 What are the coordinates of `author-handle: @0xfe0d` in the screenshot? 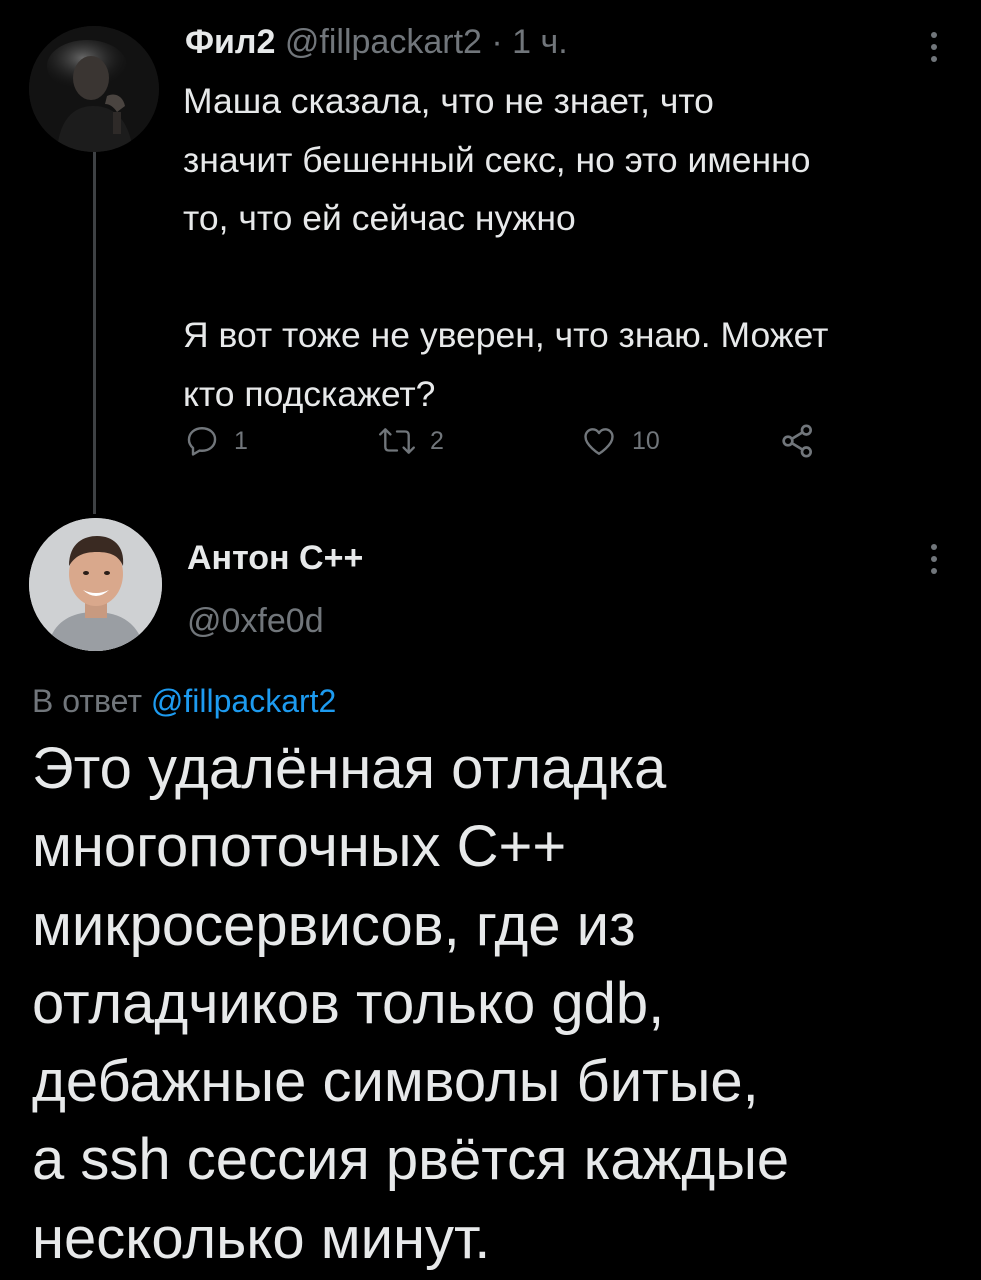 It's located at (255, 621).